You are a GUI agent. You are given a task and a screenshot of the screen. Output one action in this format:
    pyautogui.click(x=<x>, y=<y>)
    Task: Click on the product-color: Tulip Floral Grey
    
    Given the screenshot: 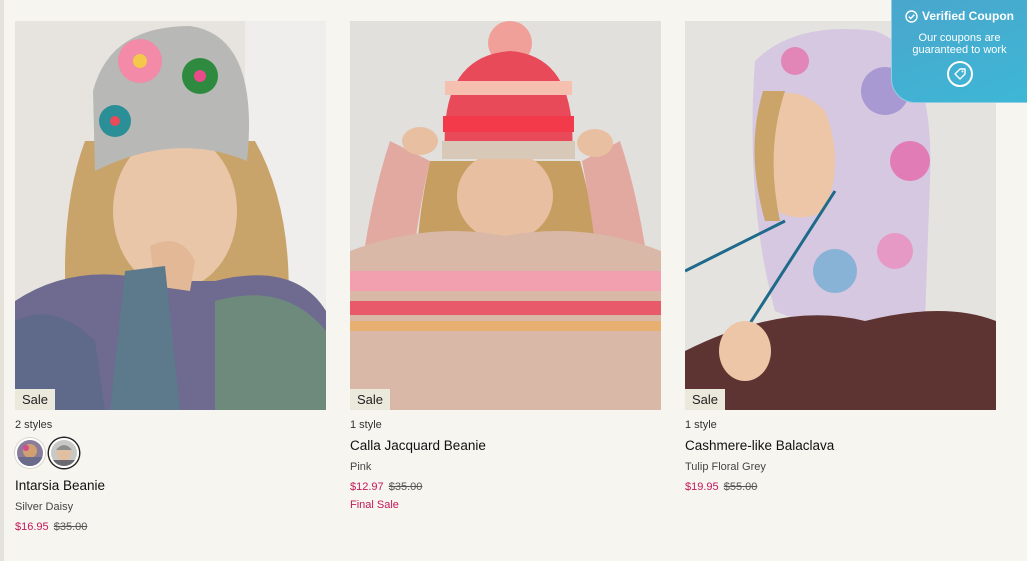 What is the action you would take?
    pyautogui.click(x=725, y=467)
    